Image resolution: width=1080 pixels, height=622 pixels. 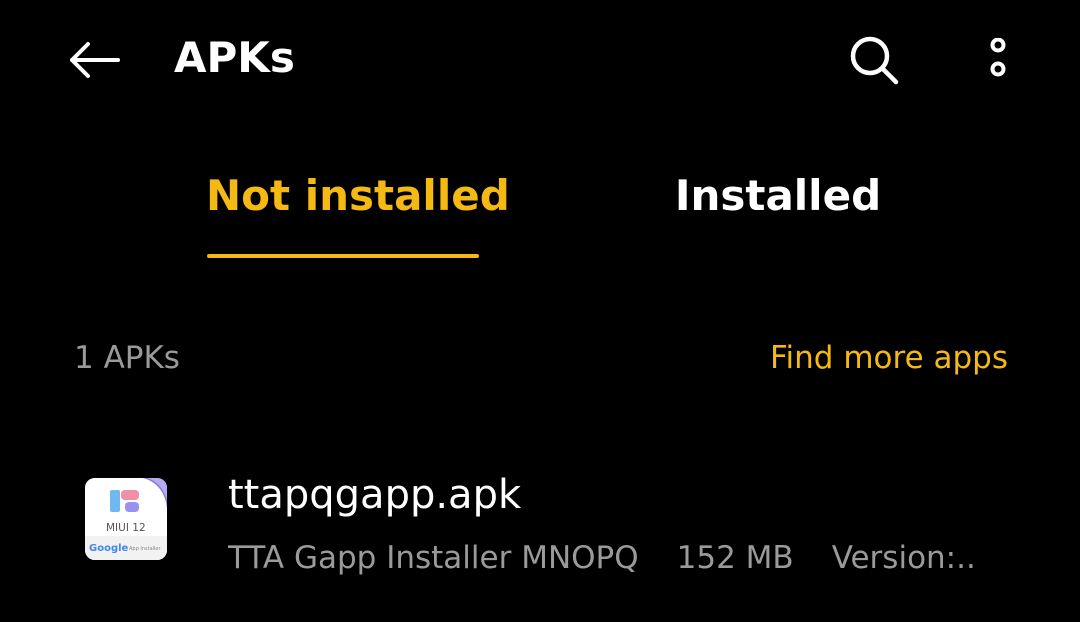 I want to click on miui-12-google-installer-icon: MIUI 12 Google App Installer, so click(x=126, y=519).